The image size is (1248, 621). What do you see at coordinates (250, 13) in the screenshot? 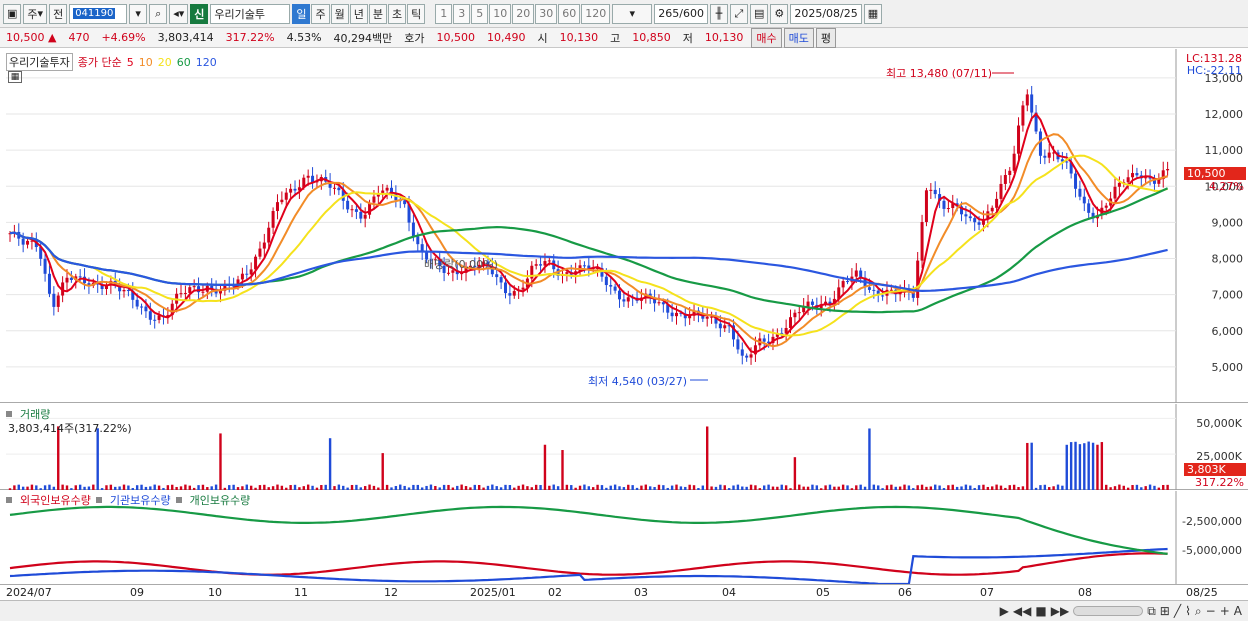
I see `stock-name-field: 우리기술투` at bounding box center [250, 13].